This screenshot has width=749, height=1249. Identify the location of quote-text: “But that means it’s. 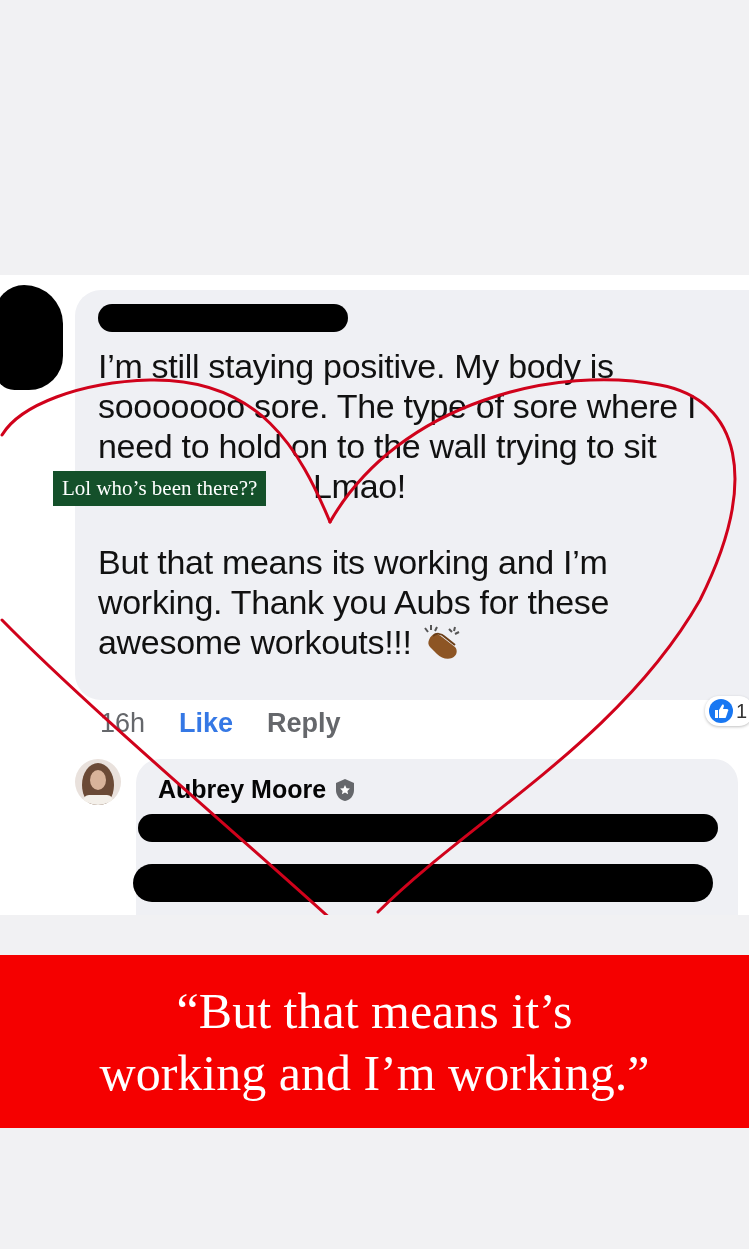
(374, 1011).